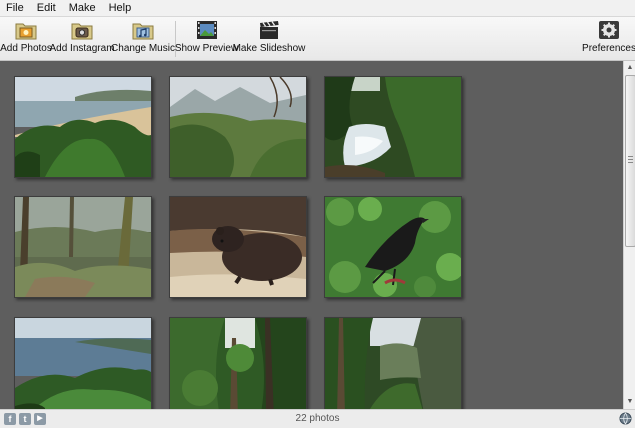 The width and height of the screenshot is (635, 428). I want to click on menu-edit: Edit, so click(47, 8).